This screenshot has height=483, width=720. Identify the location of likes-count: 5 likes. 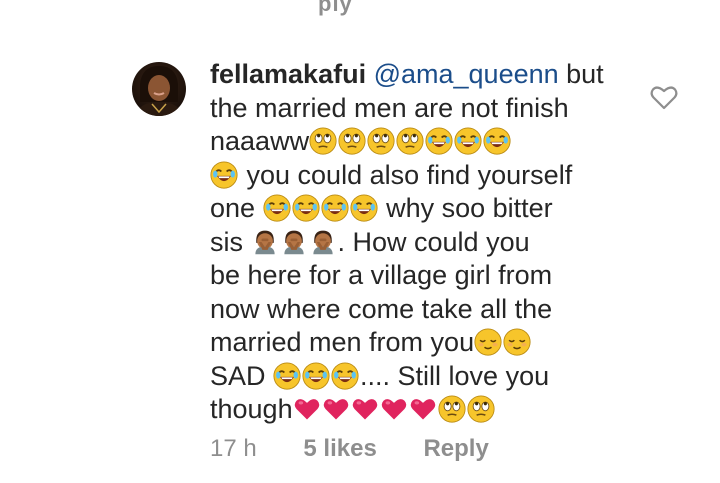
(339, 449).